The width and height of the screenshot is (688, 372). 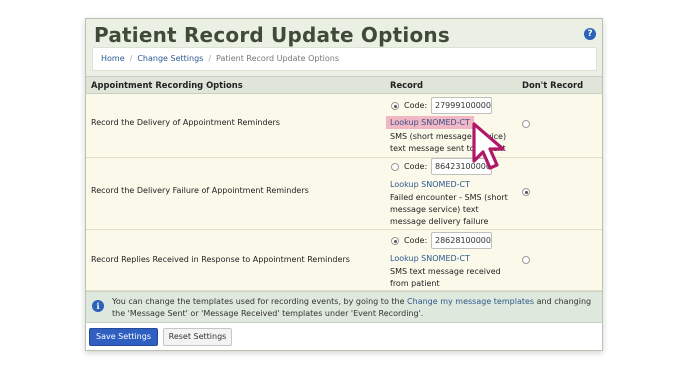 I want to click on breadcrumb-current: Patient Record Update Options, so click(x=277, y=58).